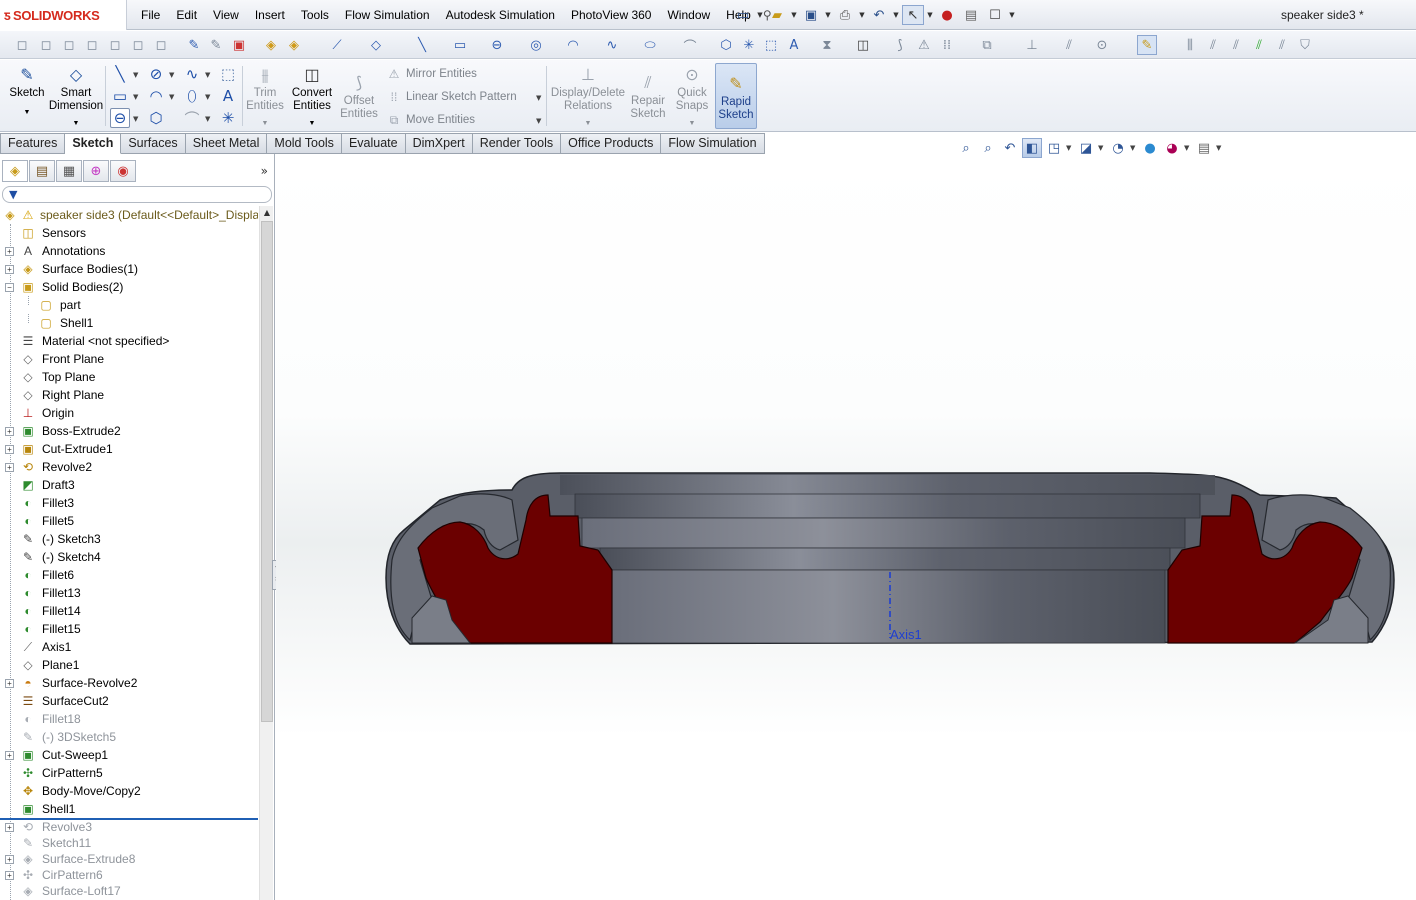 The image size is (1416, 900). I want to click on rebuild-traffic-light-icon: ●, so click(947, 15).